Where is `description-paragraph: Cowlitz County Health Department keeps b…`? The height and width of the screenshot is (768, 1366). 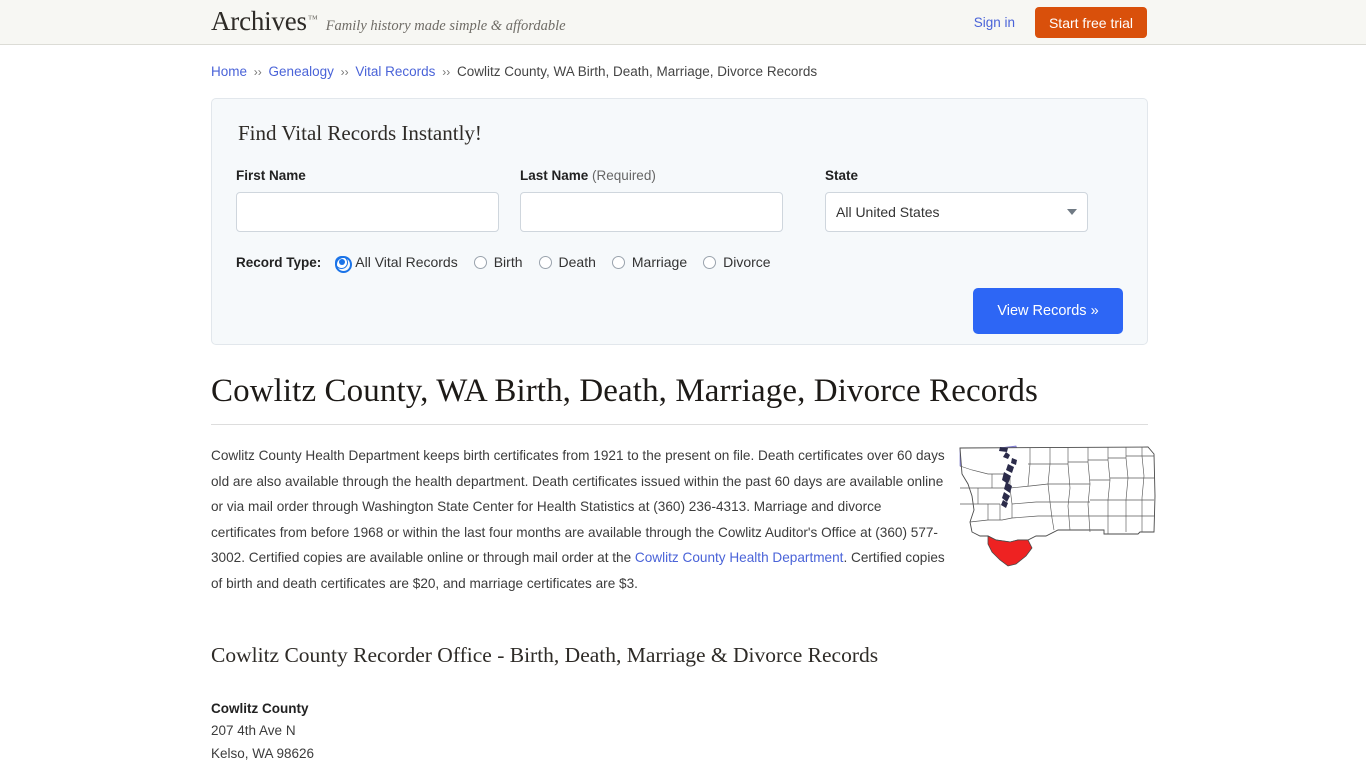
description-paragraph: Cowlitz County Health Department keeps b… is located at coordinates (579, 519).